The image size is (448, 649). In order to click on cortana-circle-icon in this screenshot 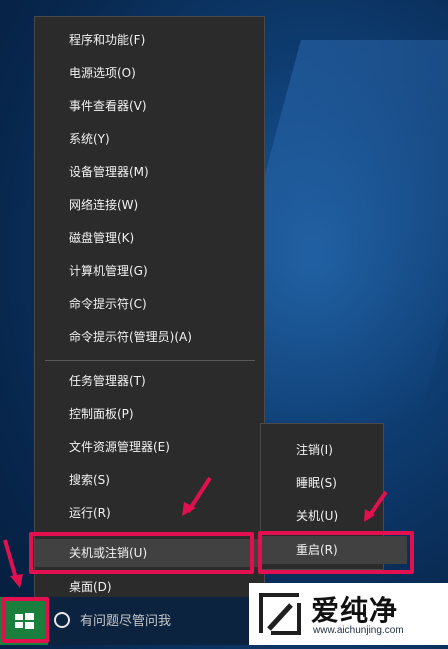, I will do `click(62, 620)`.